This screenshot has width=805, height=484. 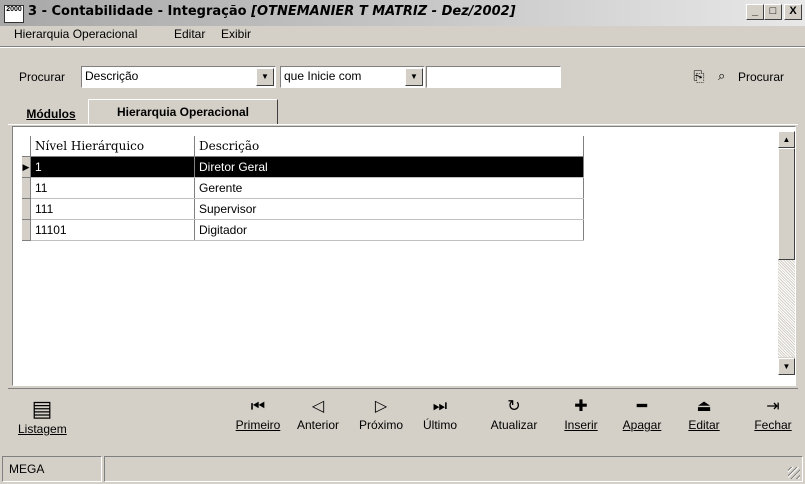 What do you see at coordinates (389, 167) in the screenshot?
I see `cell-descricao: Diretor Geral` at bounding box center [389, 167].